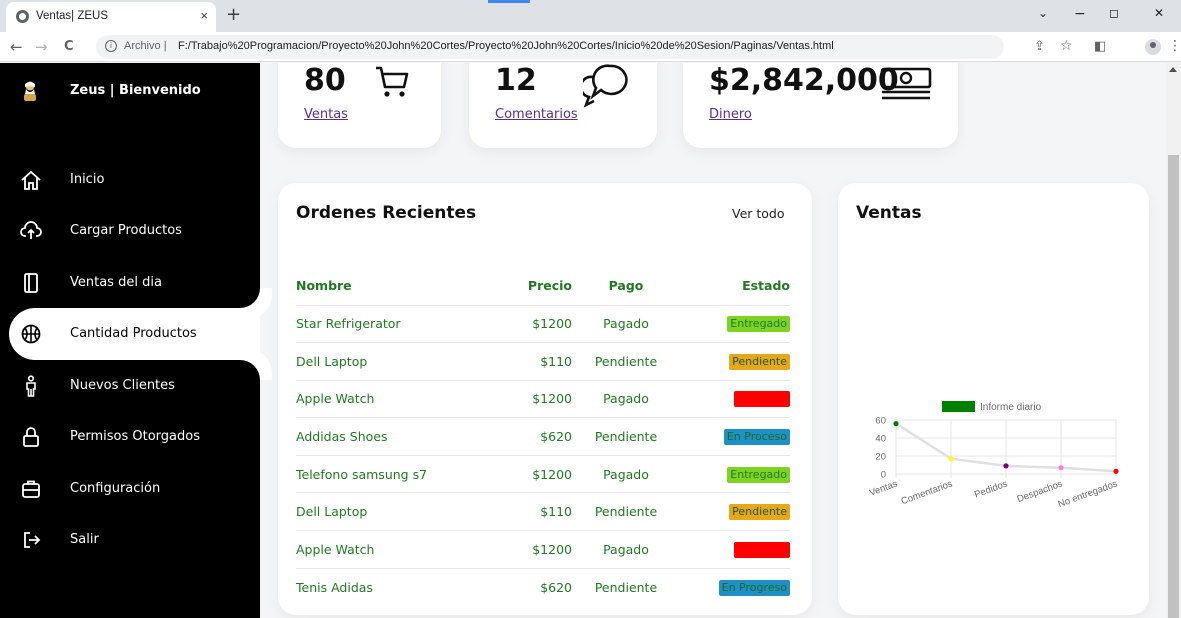 The height and width of the screenshot is (618, 1181). What do you see at coordinates (1043, 13) in the screenshot?
I see `tab-list-icon: ⌄` at bounding box center [1043, 13].